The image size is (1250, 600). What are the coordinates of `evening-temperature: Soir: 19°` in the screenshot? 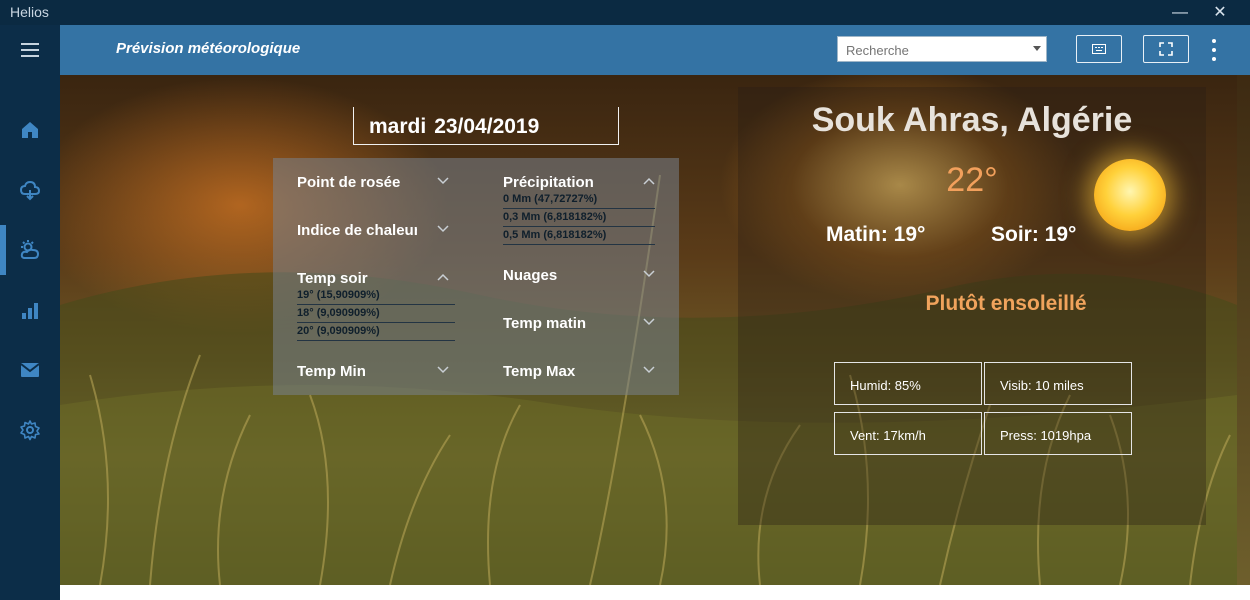 It's located at (1034, 234).